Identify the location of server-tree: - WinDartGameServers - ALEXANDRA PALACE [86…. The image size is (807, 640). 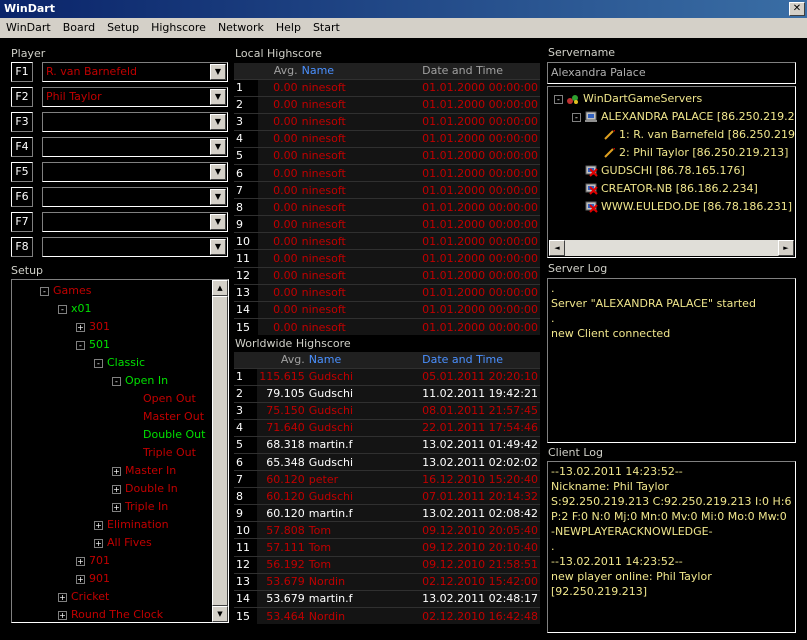
(671, 172).